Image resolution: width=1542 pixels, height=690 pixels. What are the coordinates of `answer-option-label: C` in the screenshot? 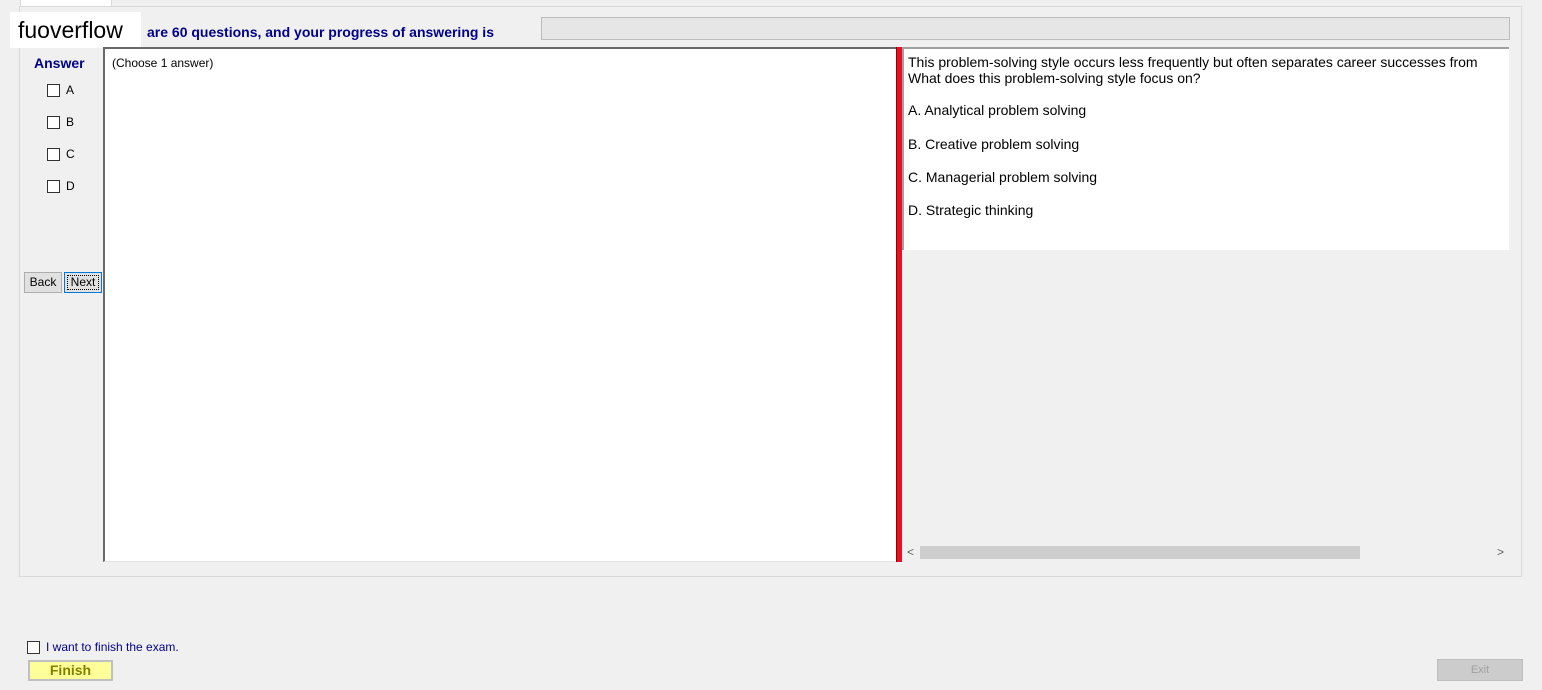 It's located at (70, 154).